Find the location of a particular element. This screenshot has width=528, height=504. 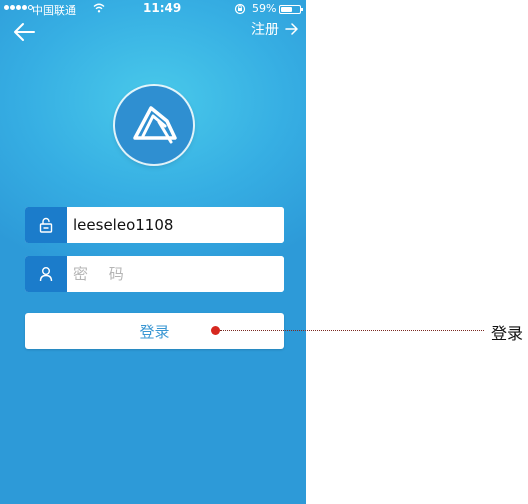

battery-percent: 59% is located at coordinates (264, 8).